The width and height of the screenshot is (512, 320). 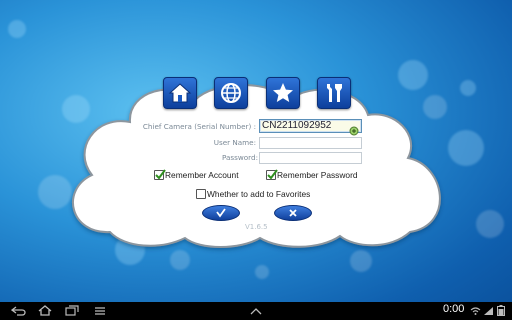 I want to click on globe-icon, so click(x=231, y=93).